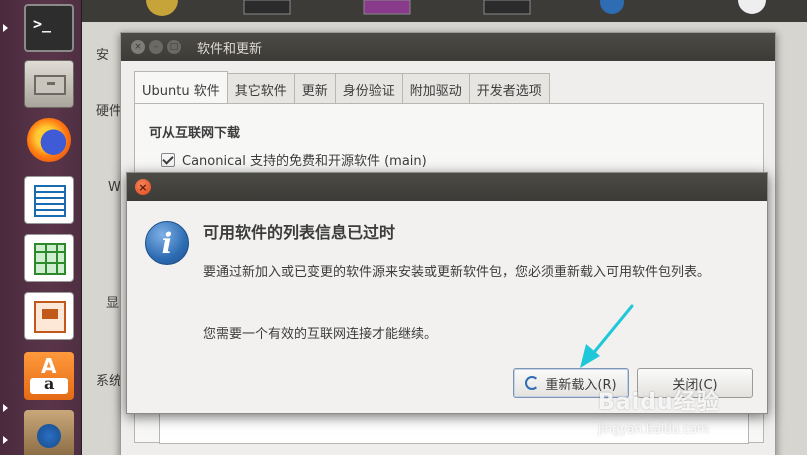 The image size is (807, 455). Describe the element at coordinates (41, 227) in the screenshot. I see `launcher: >_ A a` at that location.